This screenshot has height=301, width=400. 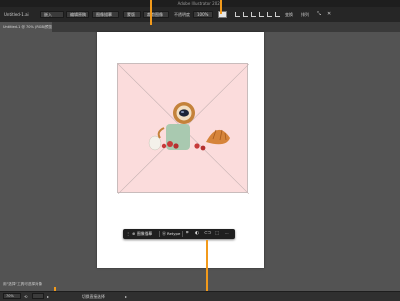 I want to click on placed-image, so click(x=183, y=128).